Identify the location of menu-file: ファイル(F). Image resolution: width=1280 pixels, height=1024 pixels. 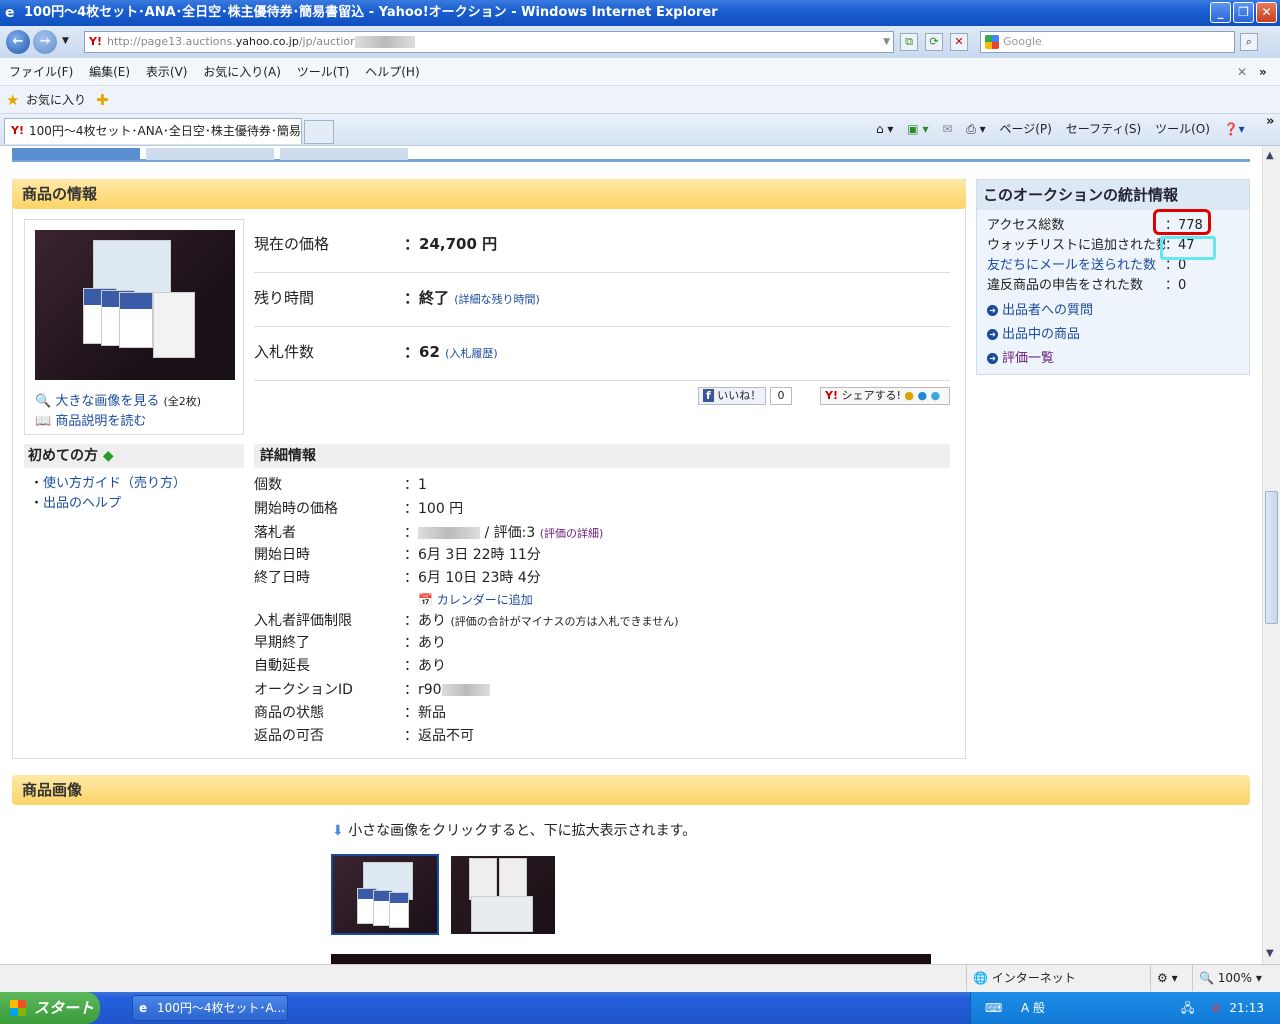
(41, 72).